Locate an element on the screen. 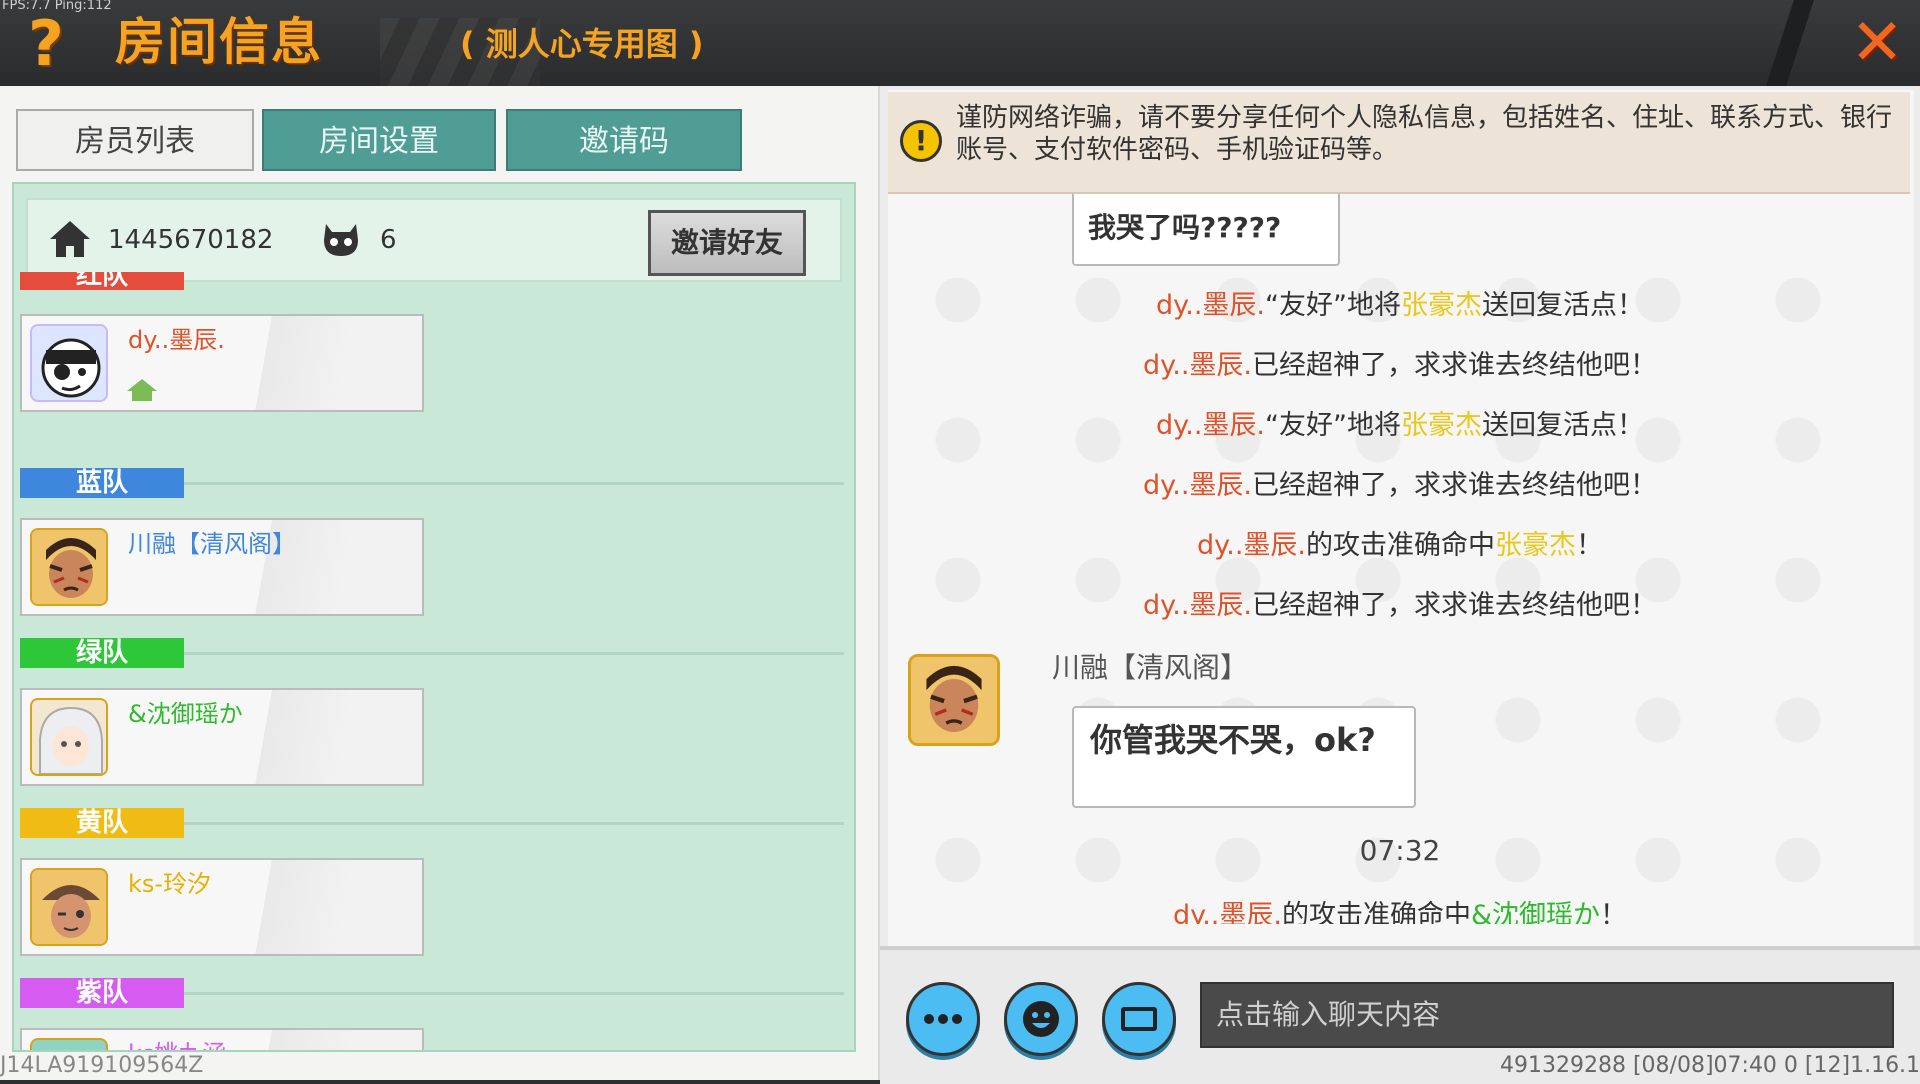  keyboard-button is located at coordinates (1139, 1019).